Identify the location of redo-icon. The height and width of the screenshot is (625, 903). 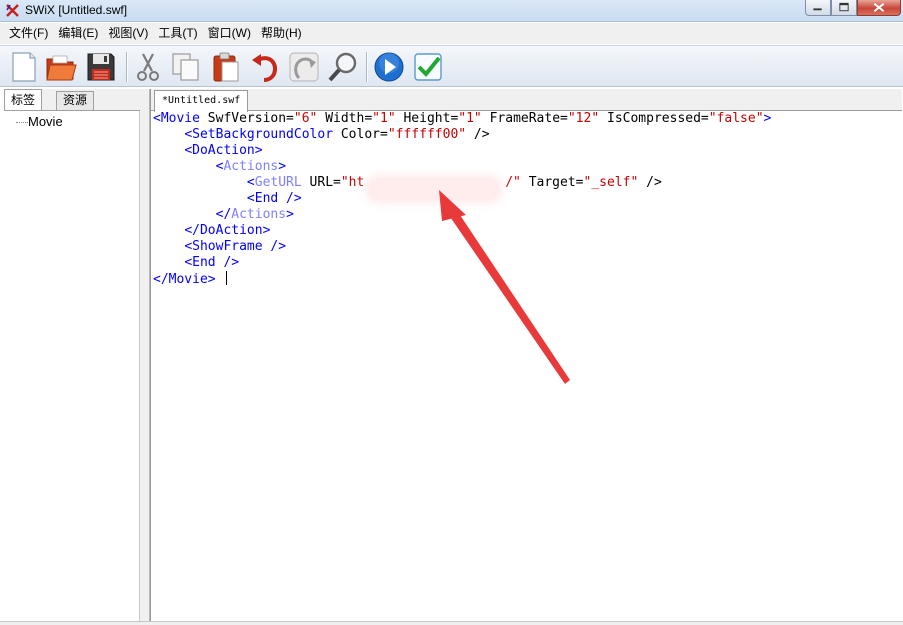
(304, 67).